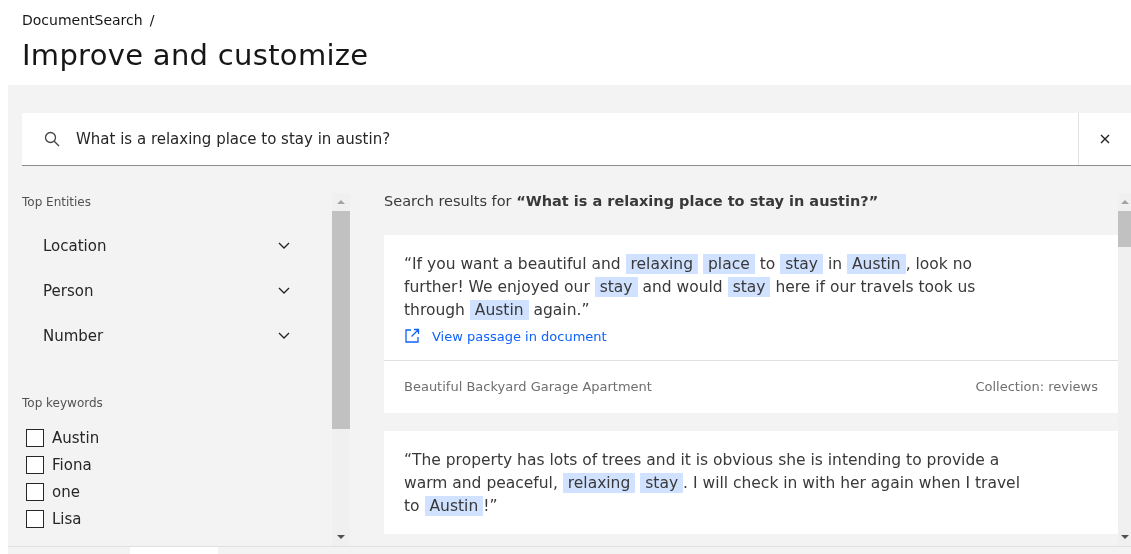 Image resolution: width=1131 pixels, height=554 pixels. What do you see at coordinates (177, 335) in the screenshot?
I see `accordion-item: Number` at bounding box center [177, 335].